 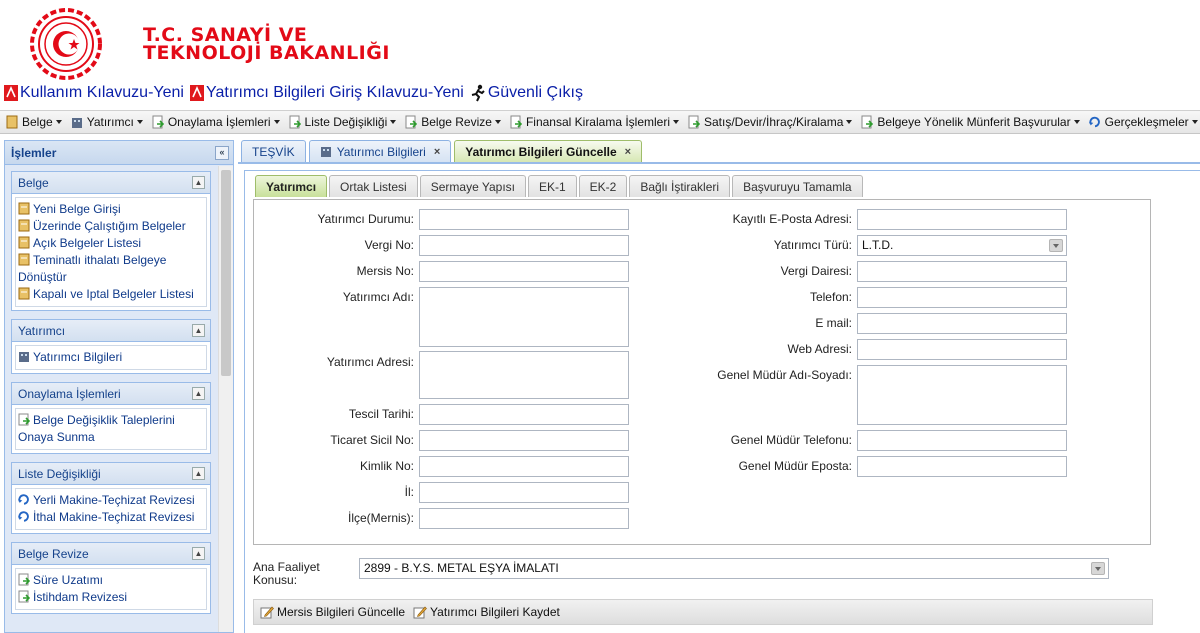 What do you see at coordinates (326, 93) in the screenshot?
I see `investor-guide-link: Yatırımcı Bilgileri Giriş Kılavuzu-Yeni` at bounding box center [326, 93].